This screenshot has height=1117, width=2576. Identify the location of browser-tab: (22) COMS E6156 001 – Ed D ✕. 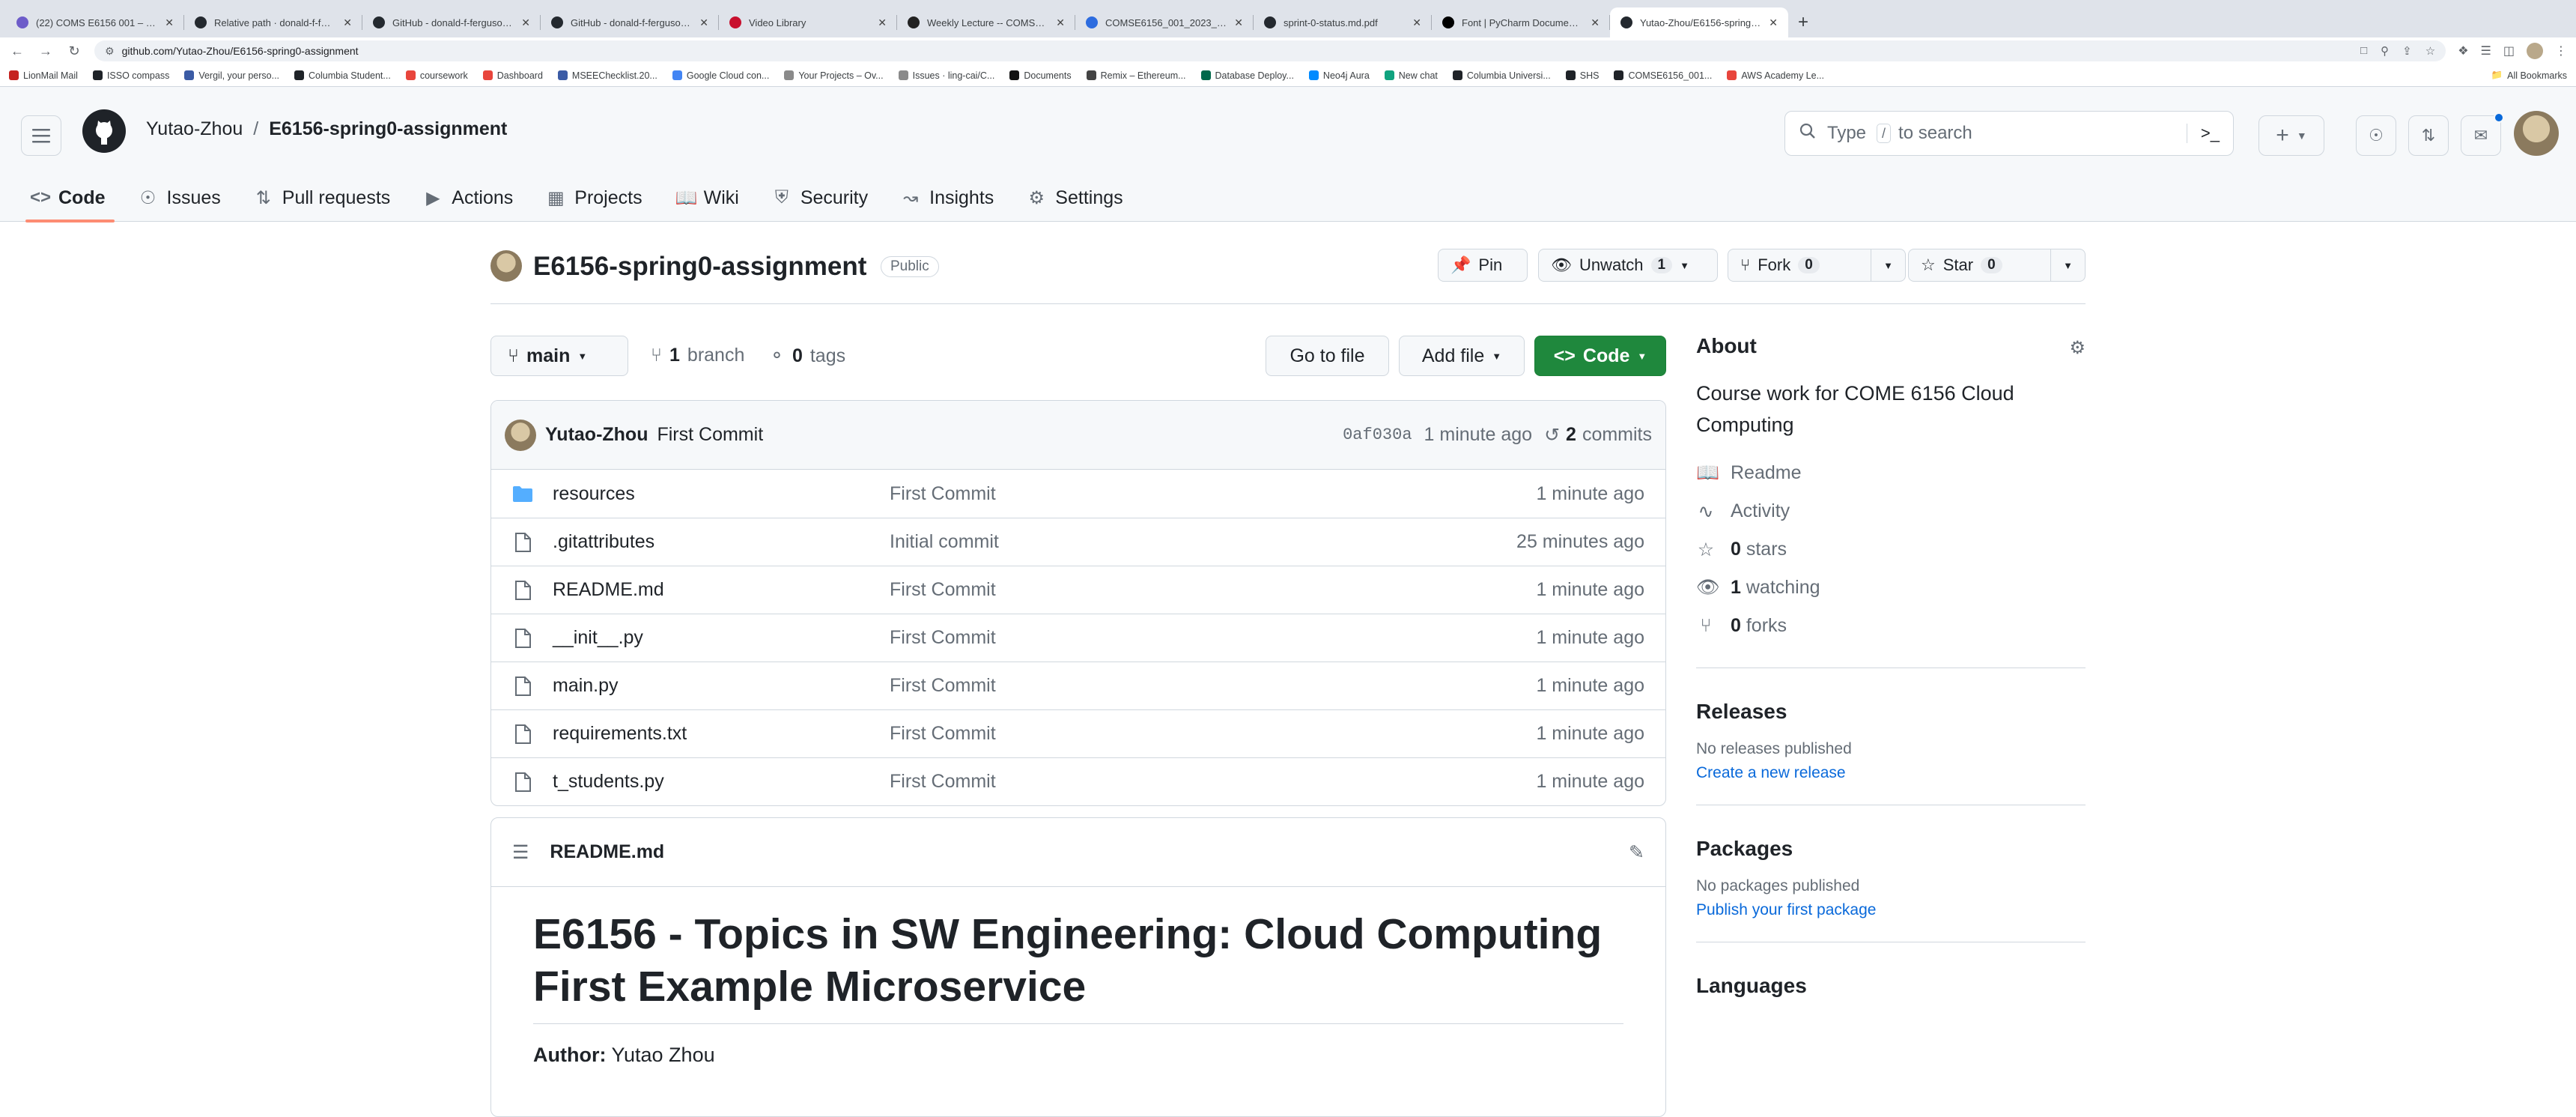
(95, 22).